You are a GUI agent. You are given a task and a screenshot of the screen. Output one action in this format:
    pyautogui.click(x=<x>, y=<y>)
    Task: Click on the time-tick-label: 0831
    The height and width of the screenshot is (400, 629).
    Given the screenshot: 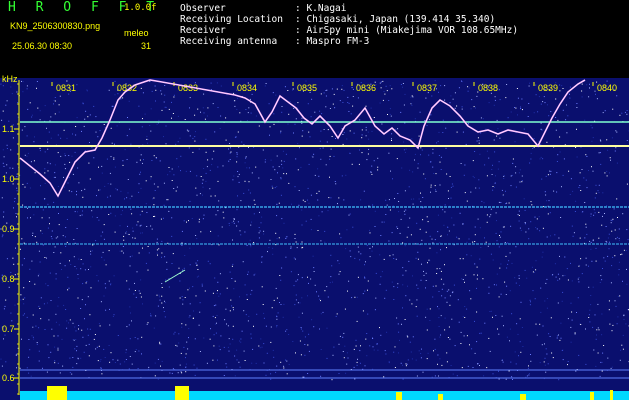 What is the action you would take?
    pyautogui.click(x=66, y=88)
    